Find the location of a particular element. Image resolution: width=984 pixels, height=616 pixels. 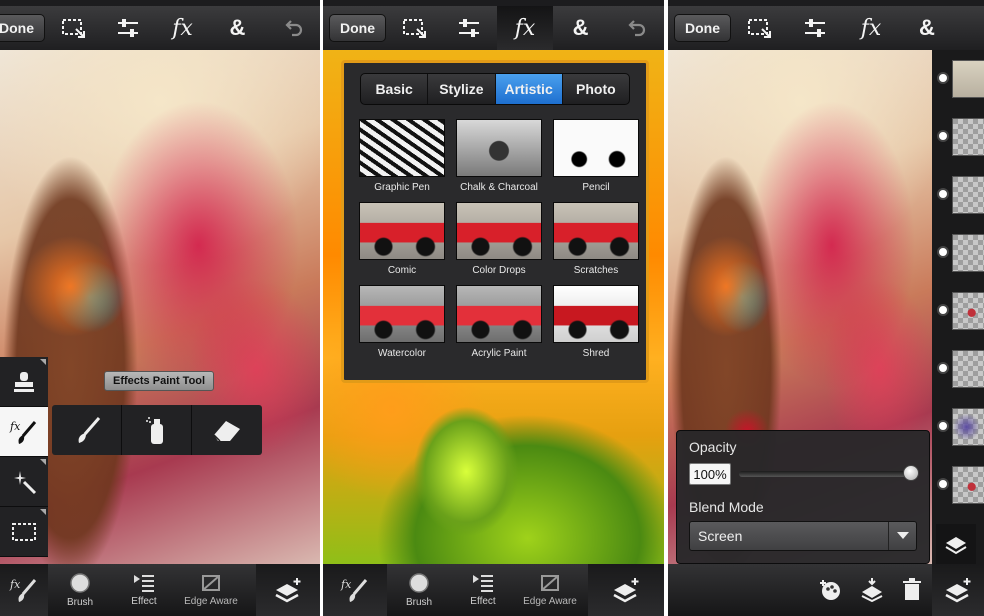

edge-aware-icon is located at coordinates (211, 583).